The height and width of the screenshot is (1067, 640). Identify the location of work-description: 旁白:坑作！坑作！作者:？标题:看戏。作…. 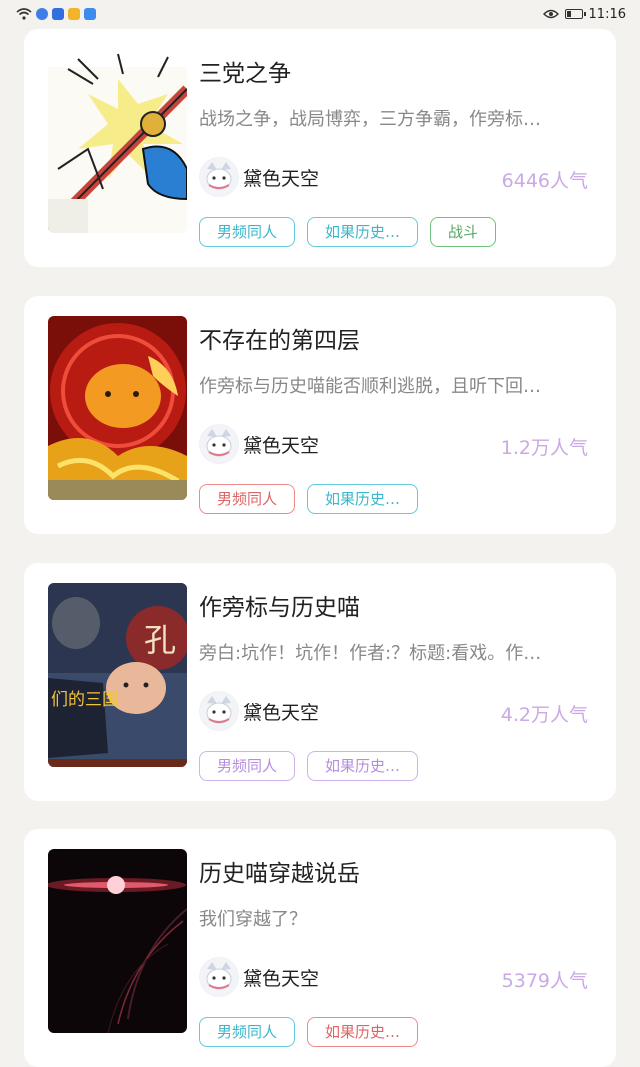
(370, 653).